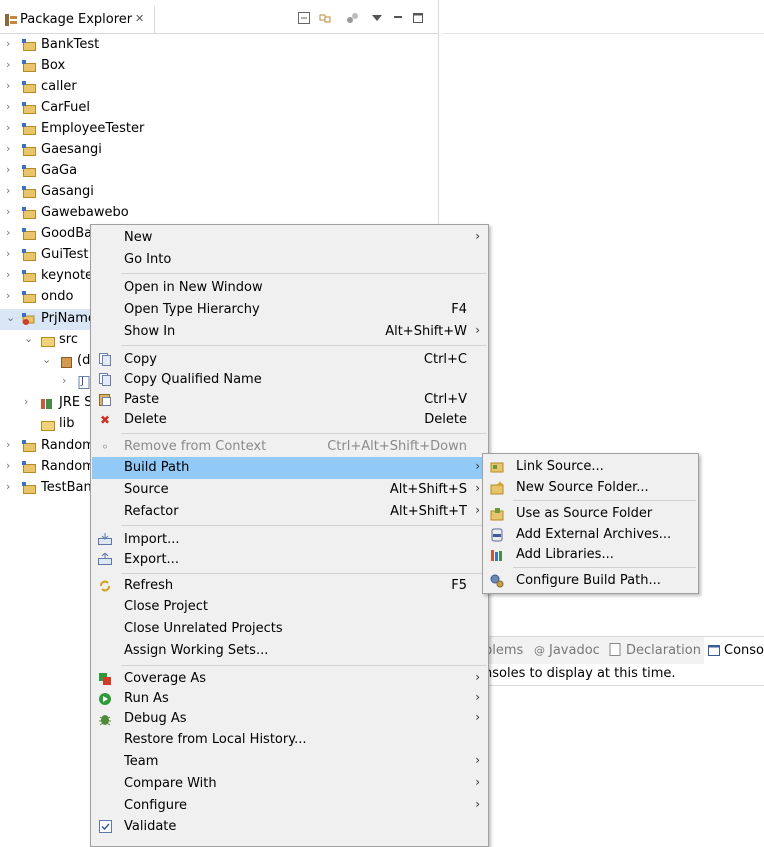 This screenshot has height=847, width=764. Describe the element at coordinates (289, 512) in the screenshot. I see `menu-item-refactor: Refactor Alt+Shift+T ›` at that location.